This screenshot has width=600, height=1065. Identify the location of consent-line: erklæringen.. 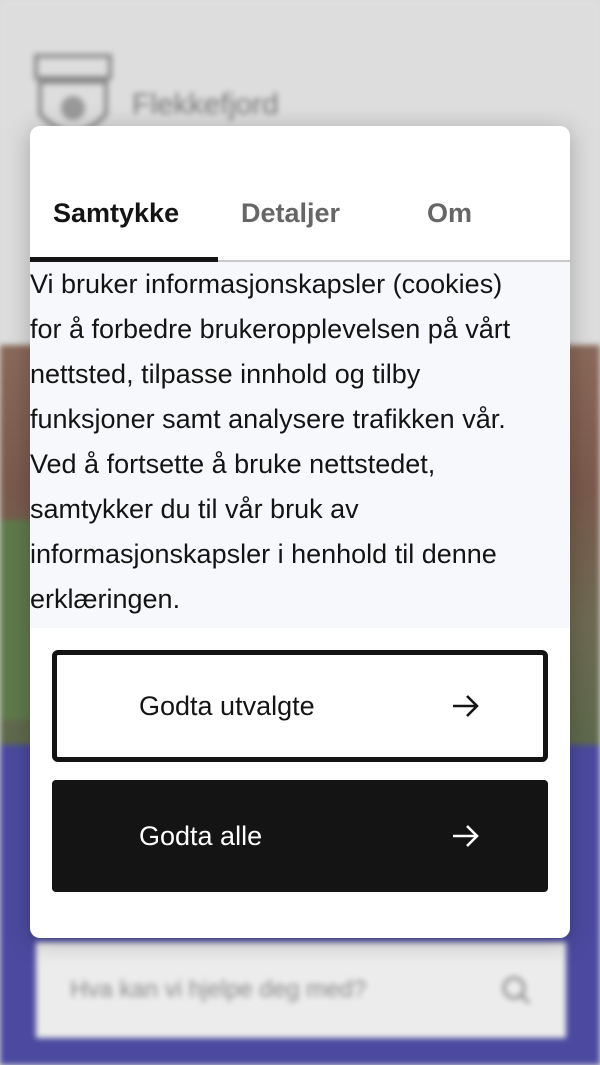
(105, 599).